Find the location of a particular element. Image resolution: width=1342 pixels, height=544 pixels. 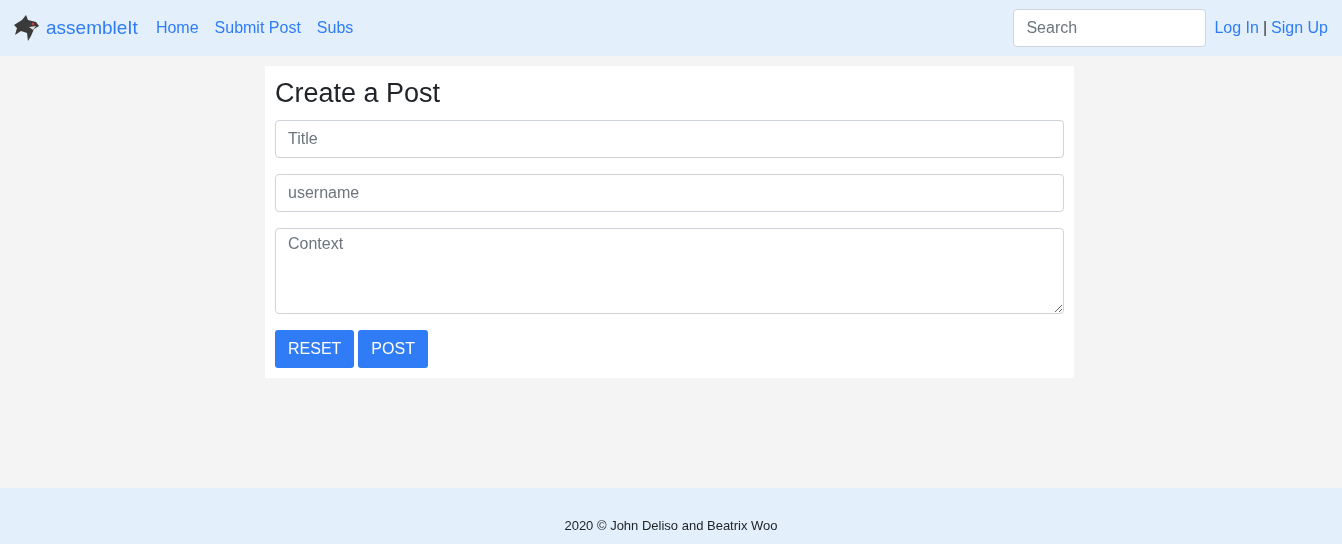

nav-link: Subs is located at coordinates (335, 28).